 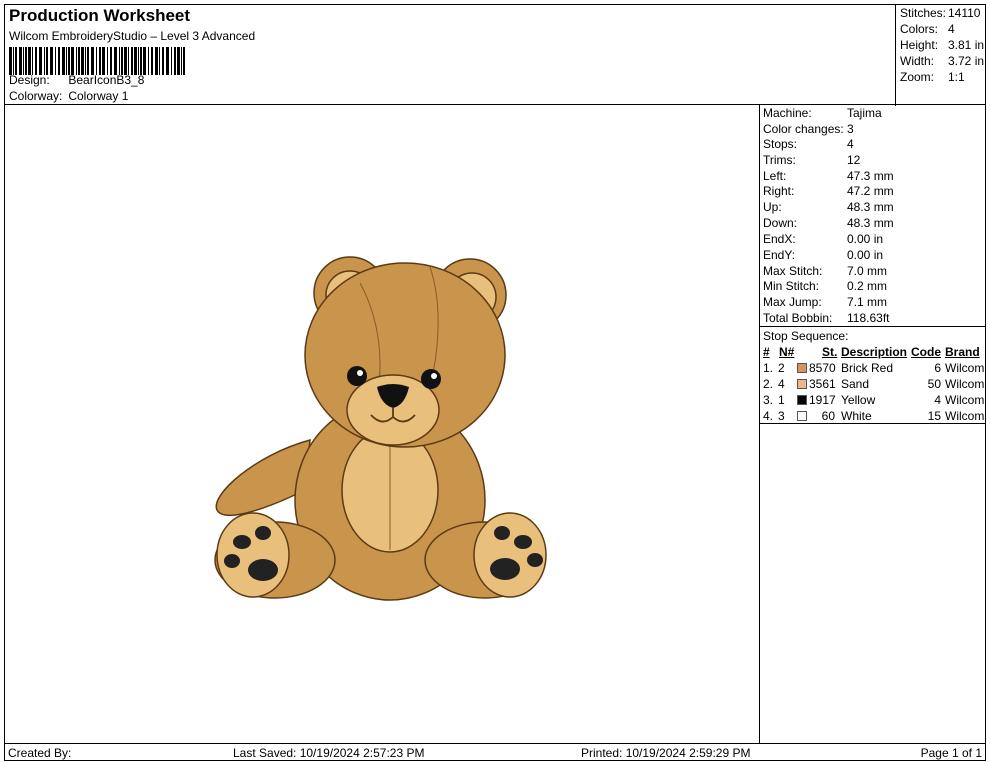 What do you see at coordinates (768, 400) in the screenshot?
I see `row-num: 3.` at bounding box center [768, 400].